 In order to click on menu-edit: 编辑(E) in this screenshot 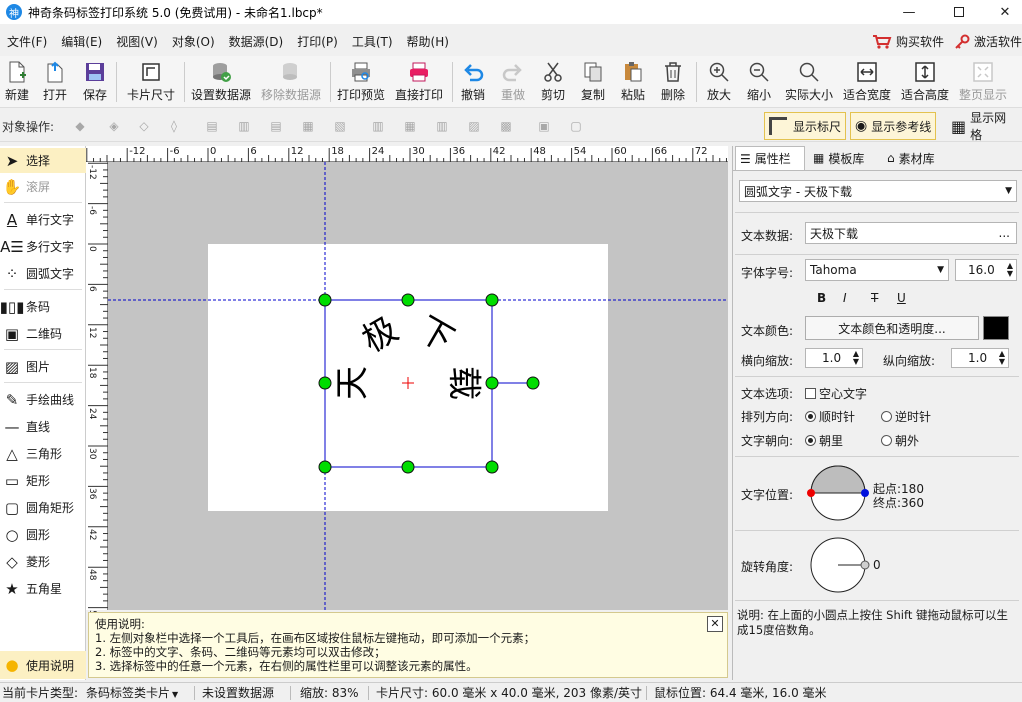, I will do `click(81, 42)`.